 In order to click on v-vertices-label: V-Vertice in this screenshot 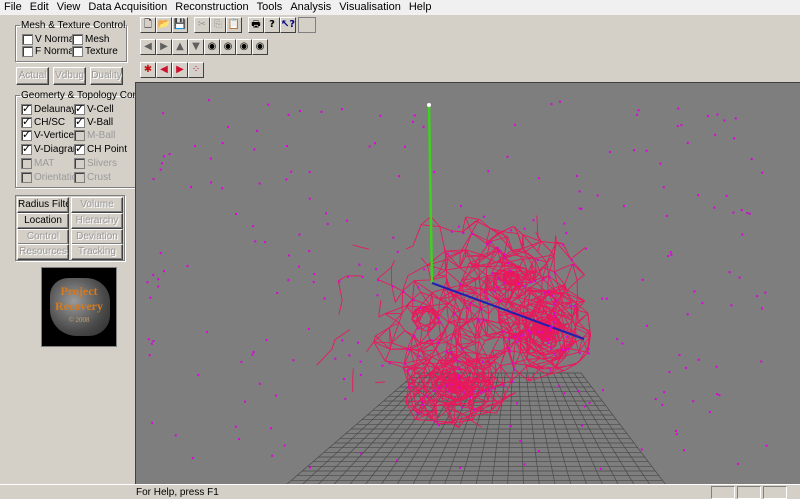, I will do `click(54, 135)`.